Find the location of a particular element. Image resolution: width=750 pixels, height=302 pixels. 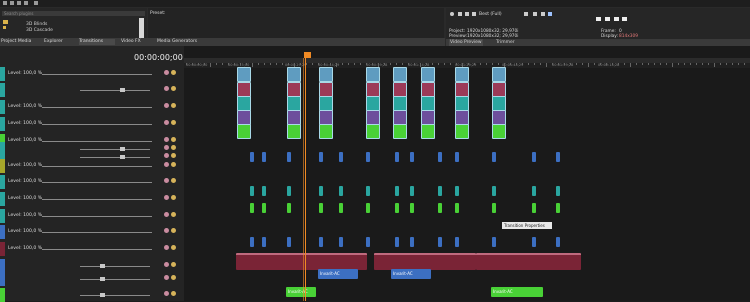

save-icon is located at coordinates (5, 3).